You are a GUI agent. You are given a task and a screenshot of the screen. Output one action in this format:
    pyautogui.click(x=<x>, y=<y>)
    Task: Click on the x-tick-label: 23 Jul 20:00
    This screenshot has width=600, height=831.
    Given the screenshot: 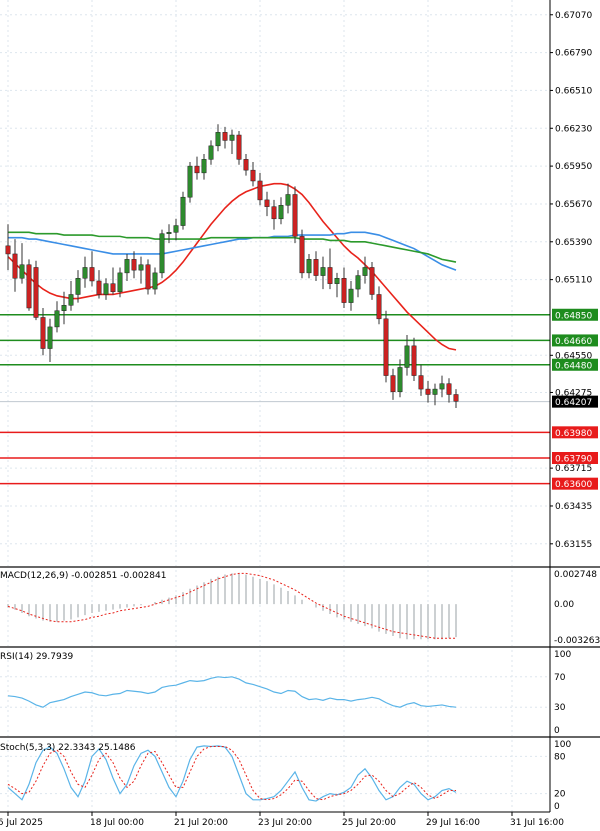 What is the action you would take?
    pyautogui.click(x=285, y=823)
    